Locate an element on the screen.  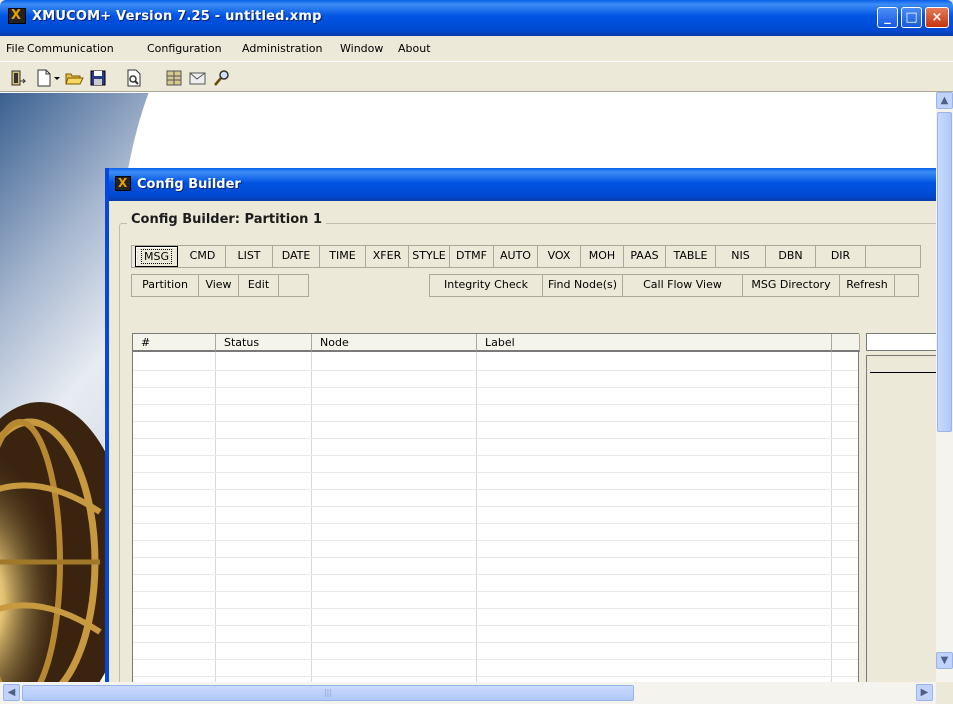
horizontal-scrollbar: ◀ ||| ▶ is located at coordinates (468, 693).